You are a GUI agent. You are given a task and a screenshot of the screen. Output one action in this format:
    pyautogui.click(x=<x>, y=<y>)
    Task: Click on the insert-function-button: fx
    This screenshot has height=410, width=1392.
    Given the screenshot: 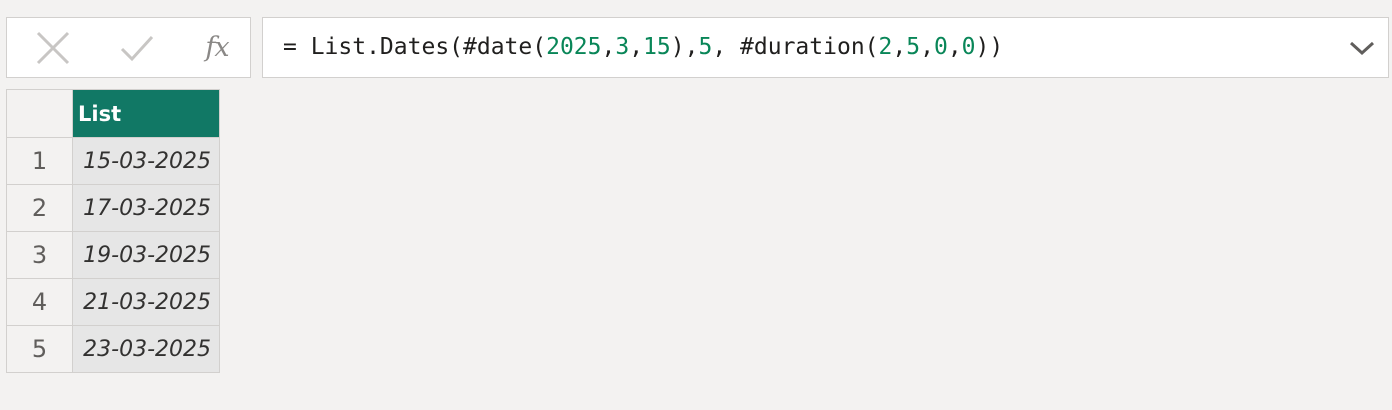 What is the action you would take?
    pyautogui.click(x=217, y=47)
    